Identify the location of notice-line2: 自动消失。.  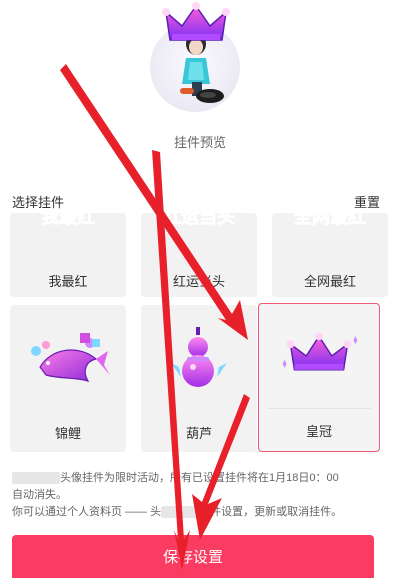
(39, 495).